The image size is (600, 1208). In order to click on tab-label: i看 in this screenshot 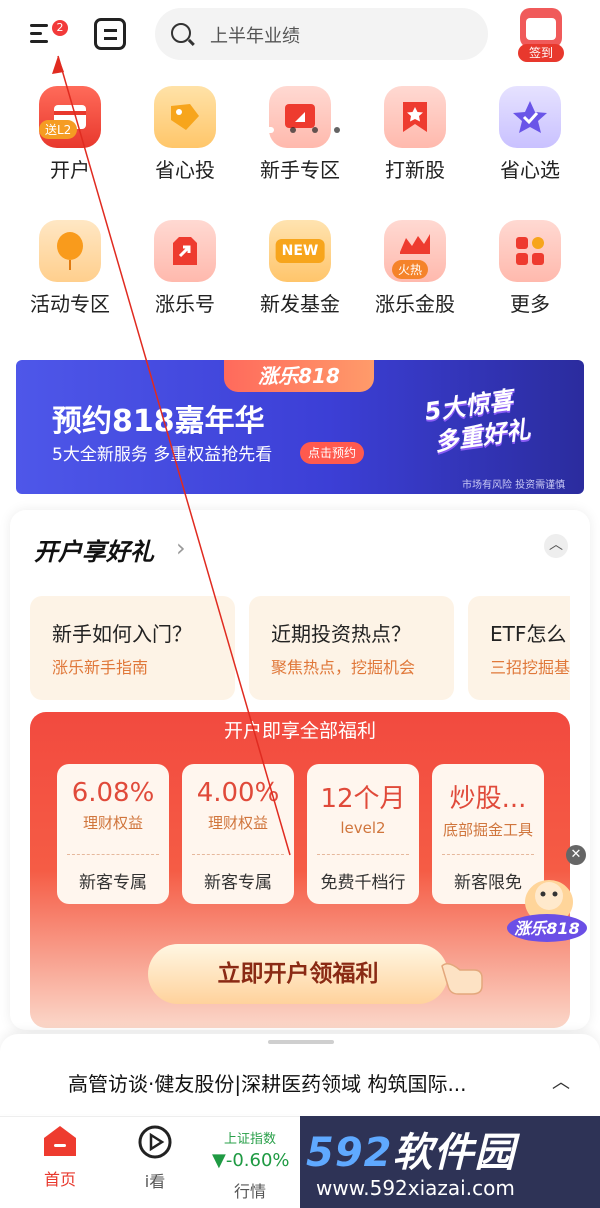, I will do `click(155, 1181)`.